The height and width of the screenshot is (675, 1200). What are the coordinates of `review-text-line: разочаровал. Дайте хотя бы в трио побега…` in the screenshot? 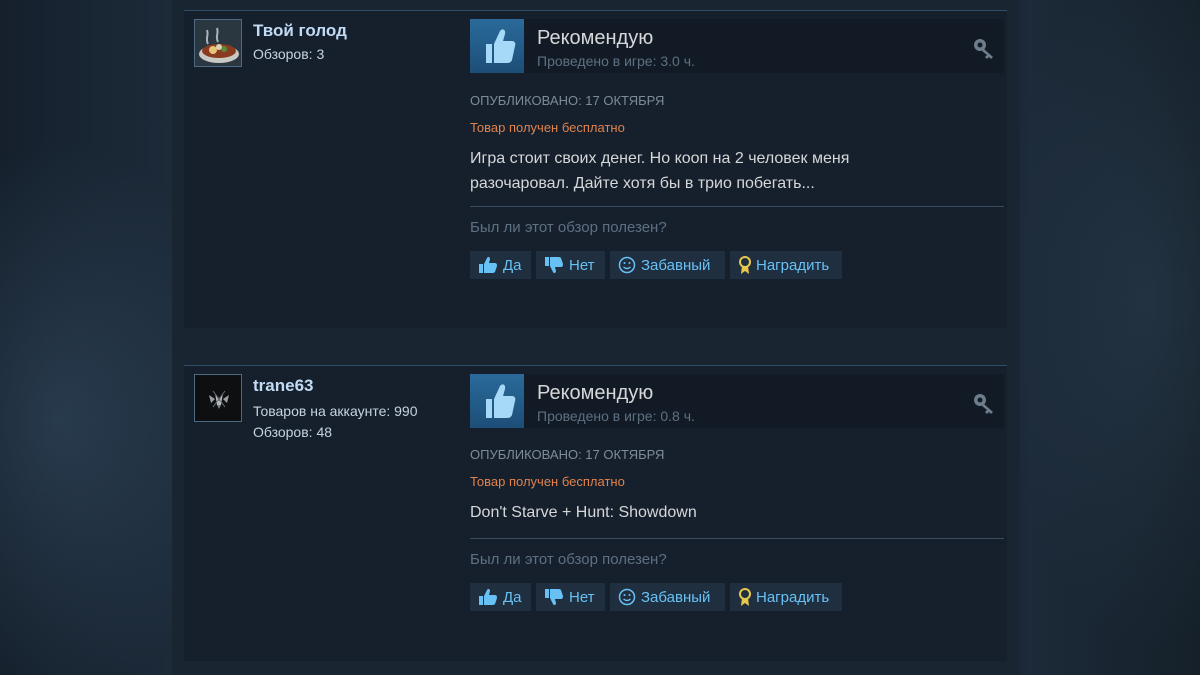 It's located at (642, 183).